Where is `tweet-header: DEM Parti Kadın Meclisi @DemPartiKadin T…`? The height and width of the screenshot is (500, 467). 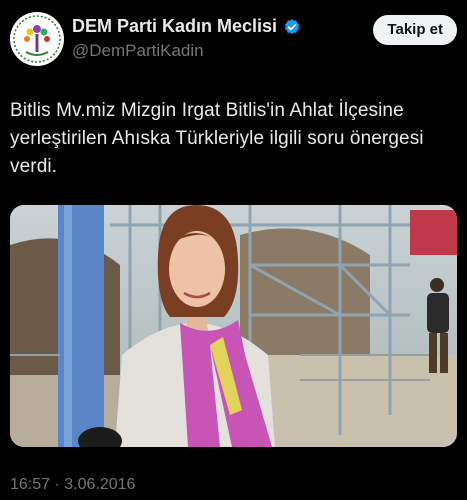 tweet-header: DEM Parti Kadın Meclisi @DemPartiKadin T… is located at coordinates (233, 42).